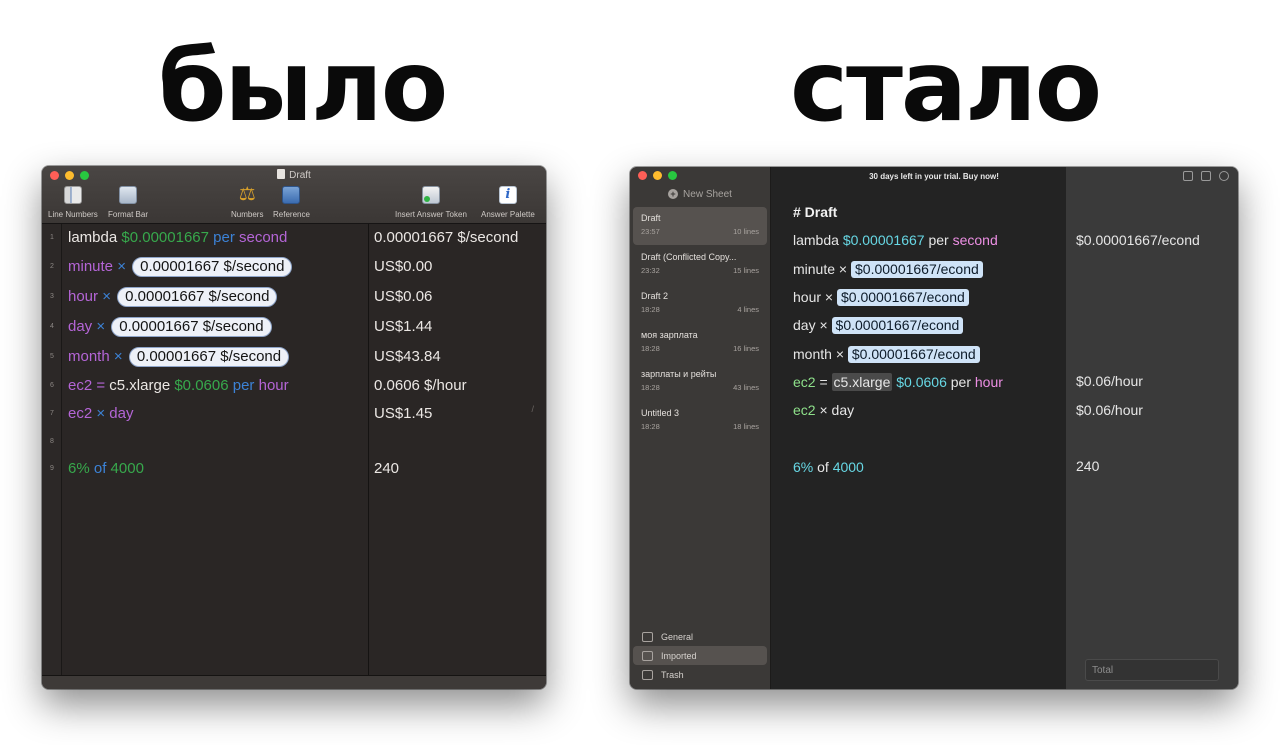  Describe the element at coordinates (403, 267) in the screenshot. I see `answer-value: US$0.00` at that location.